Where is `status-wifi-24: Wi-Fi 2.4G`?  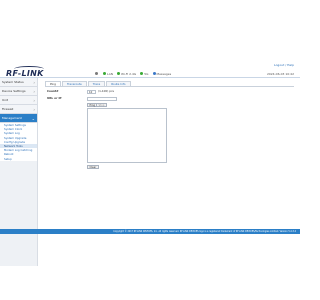 status-wifi-24: Wi-Fi 2.4G is located at coordinates (126, 74).